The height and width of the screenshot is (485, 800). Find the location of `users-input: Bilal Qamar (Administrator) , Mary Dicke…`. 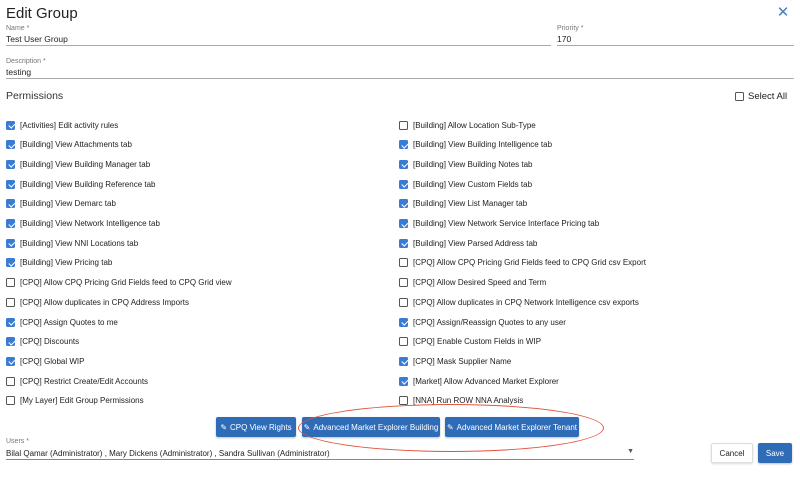

users-input: Bilal Qamar (Administrator) , Mary Dicke… is located at coordinates (320, 453).